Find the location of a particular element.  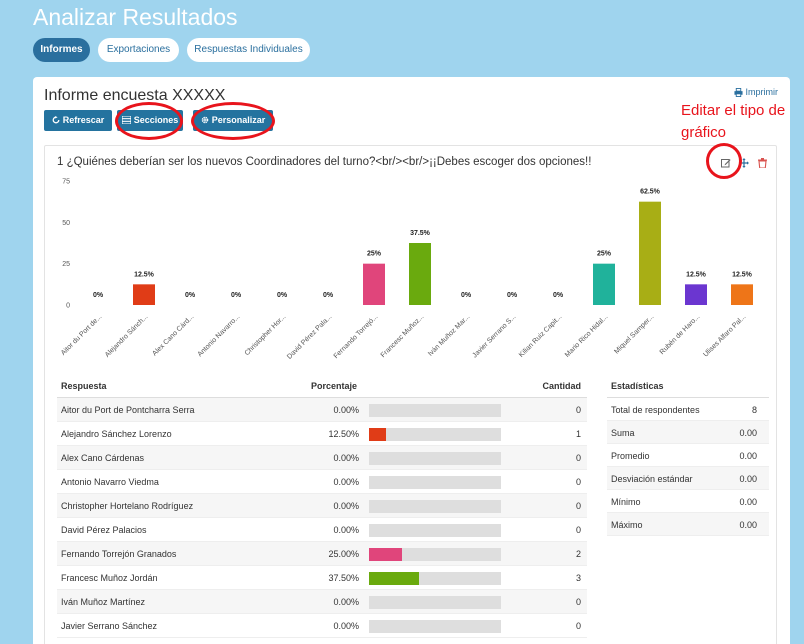

y-tick-label: 50 is located at coordinates (66, 223).